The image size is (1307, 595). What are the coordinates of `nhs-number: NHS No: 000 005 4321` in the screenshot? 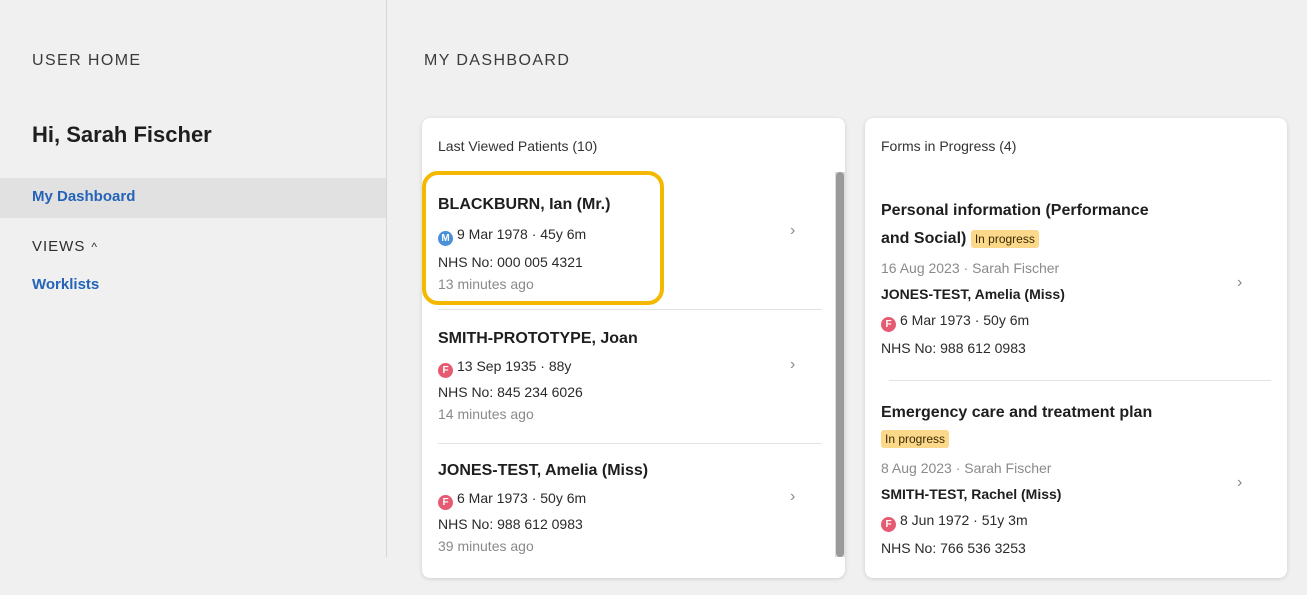 It's located at (510, 262).